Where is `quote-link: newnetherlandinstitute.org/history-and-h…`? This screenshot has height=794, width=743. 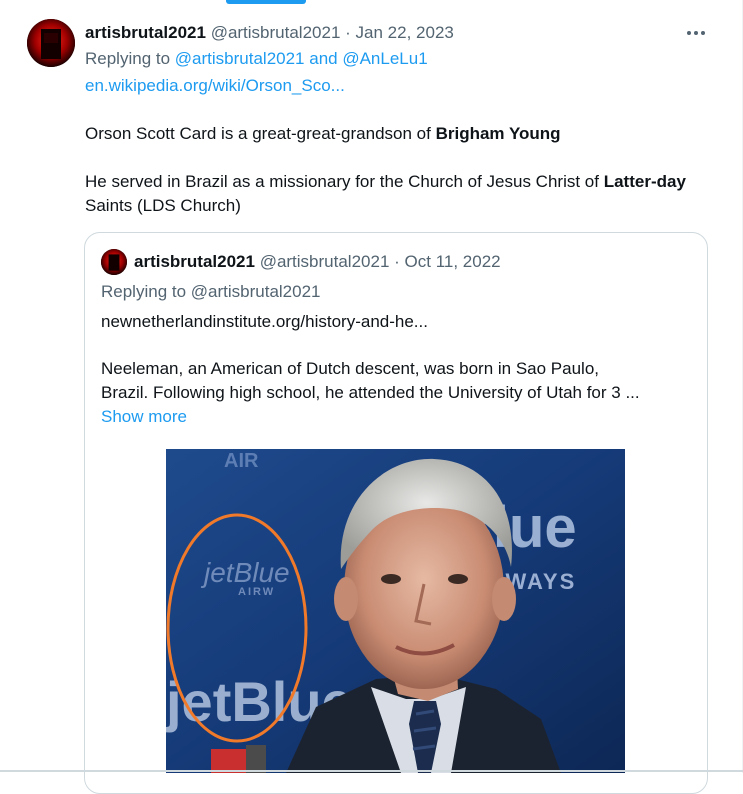
quote-link: newnetherlandinstitute.org/history-and-h… is located at coordinates (264, 321).